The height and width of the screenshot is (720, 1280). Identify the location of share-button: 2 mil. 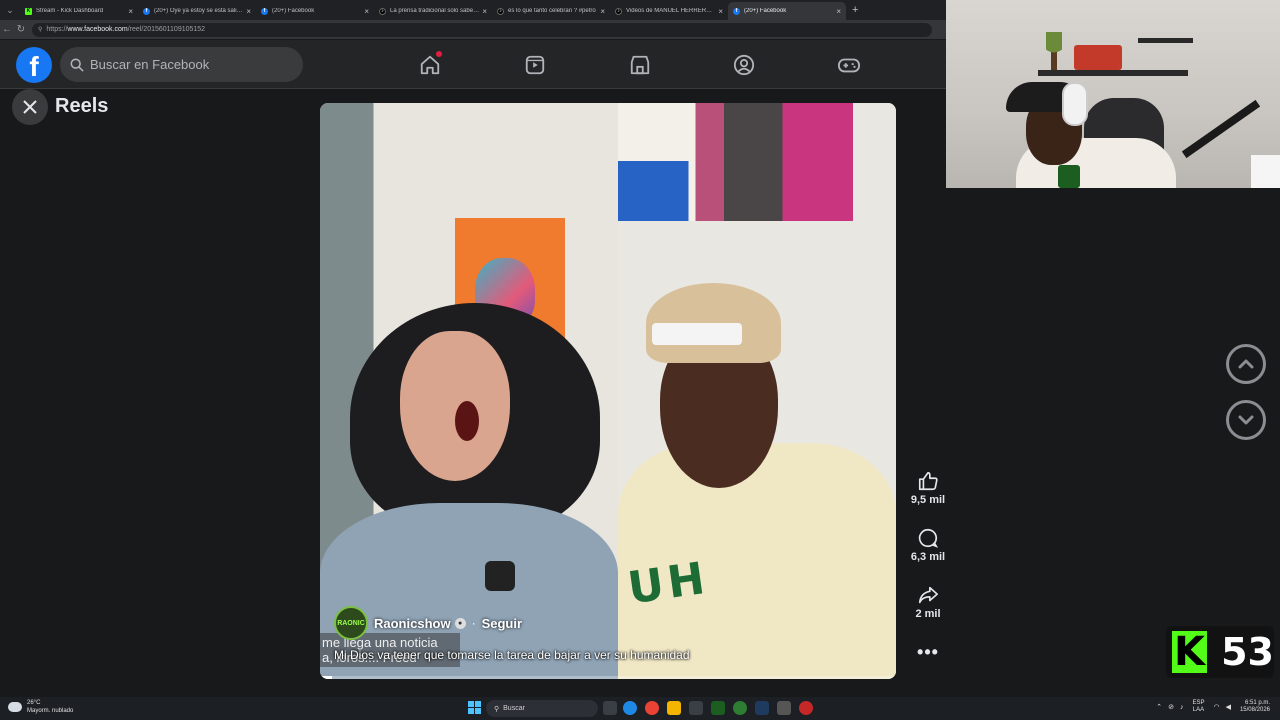
(928, 602).